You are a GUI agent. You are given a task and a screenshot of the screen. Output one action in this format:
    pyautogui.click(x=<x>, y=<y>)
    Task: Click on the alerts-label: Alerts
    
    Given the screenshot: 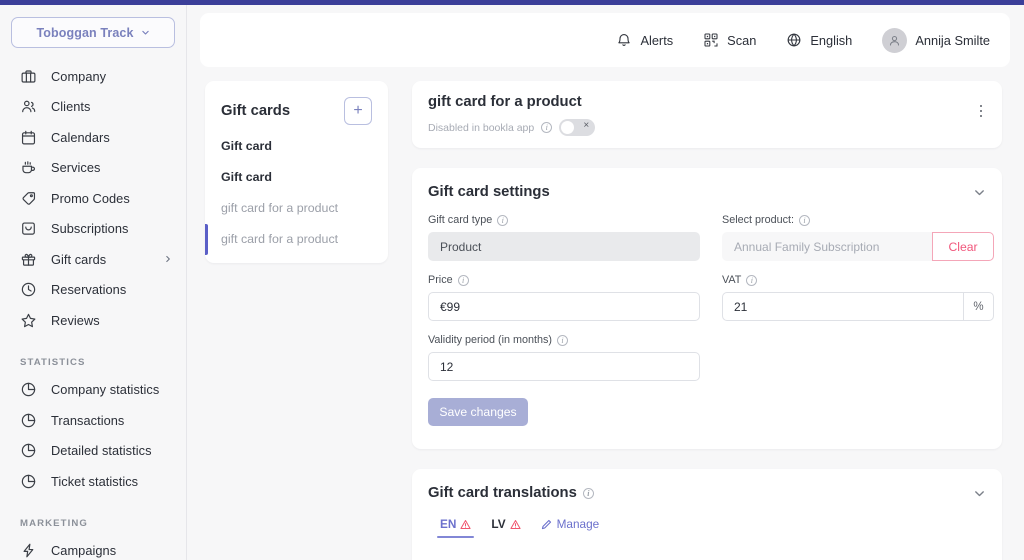 What is the action you would take?
    pyautogui.click(x=657, y=40)
    